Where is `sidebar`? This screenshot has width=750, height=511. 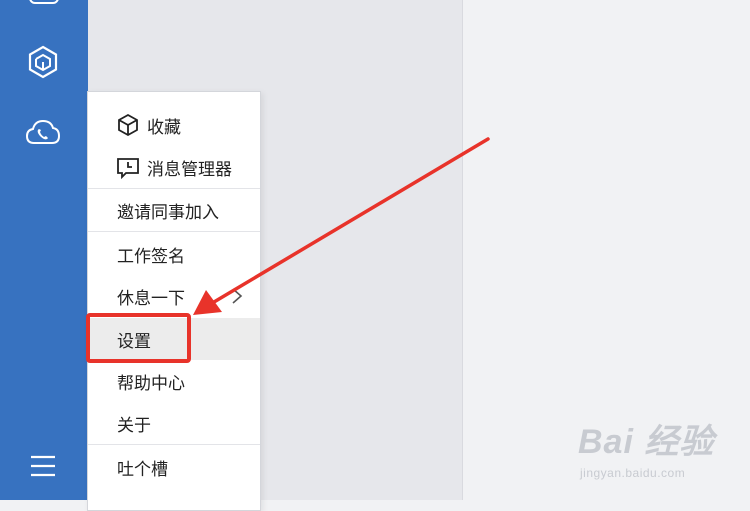 sidebar is located at coordinates (44, 250).